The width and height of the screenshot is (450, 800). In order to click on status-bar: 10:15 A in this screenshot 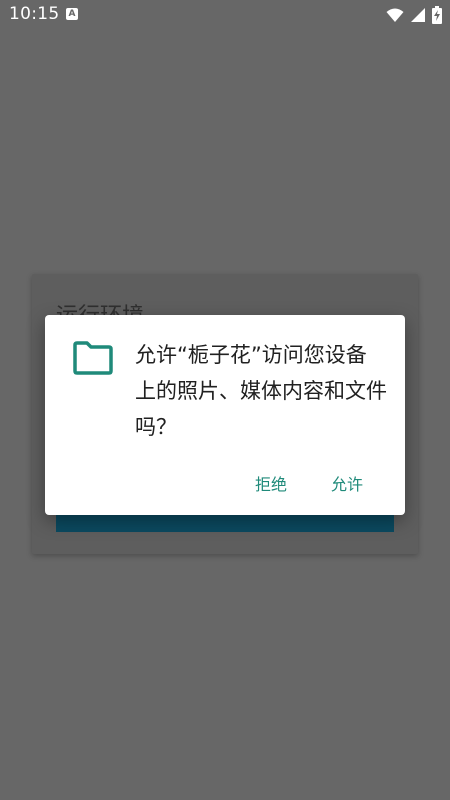, I will do `click(225, 15)`.